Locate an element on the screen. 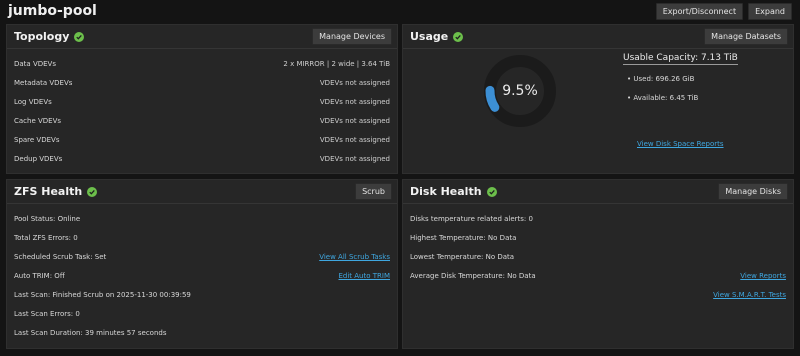 Image resolution: width=800 pixels, height=356 pixels. manage-datasets-button: Manage Datasets is located at coordinates (746, 36).